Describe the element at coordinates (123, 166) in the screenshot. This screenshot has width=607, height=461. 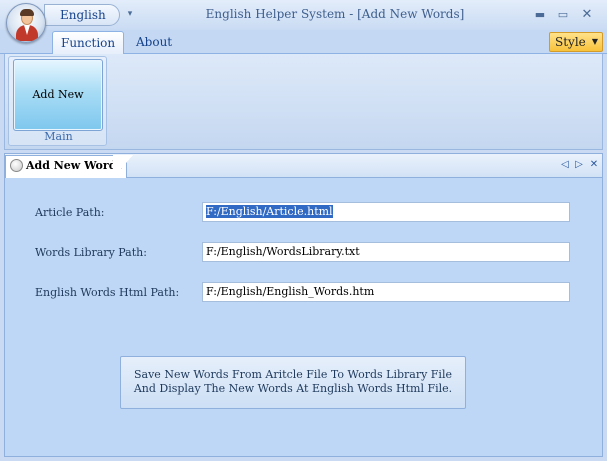
I see `document-tab-edge` at that location.